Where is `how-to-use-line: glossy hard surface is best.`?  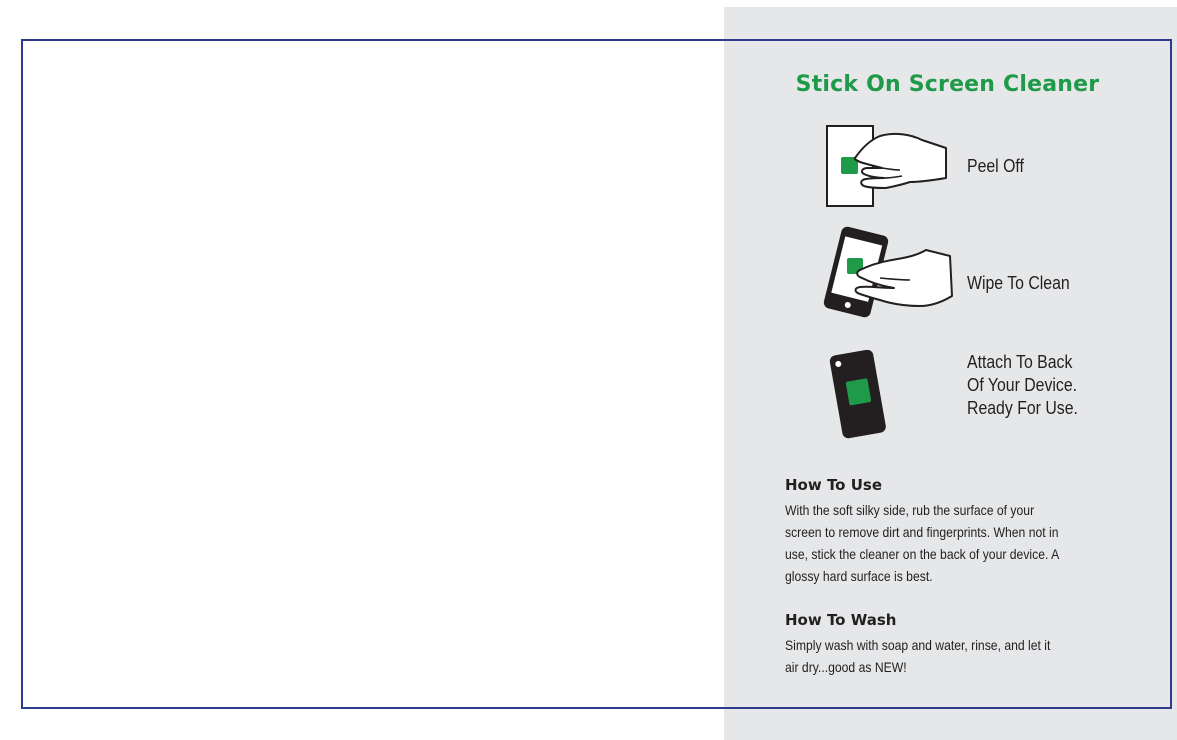 how-to-use-line: glossy hard surface is best. is located at coordinates (859, 576).